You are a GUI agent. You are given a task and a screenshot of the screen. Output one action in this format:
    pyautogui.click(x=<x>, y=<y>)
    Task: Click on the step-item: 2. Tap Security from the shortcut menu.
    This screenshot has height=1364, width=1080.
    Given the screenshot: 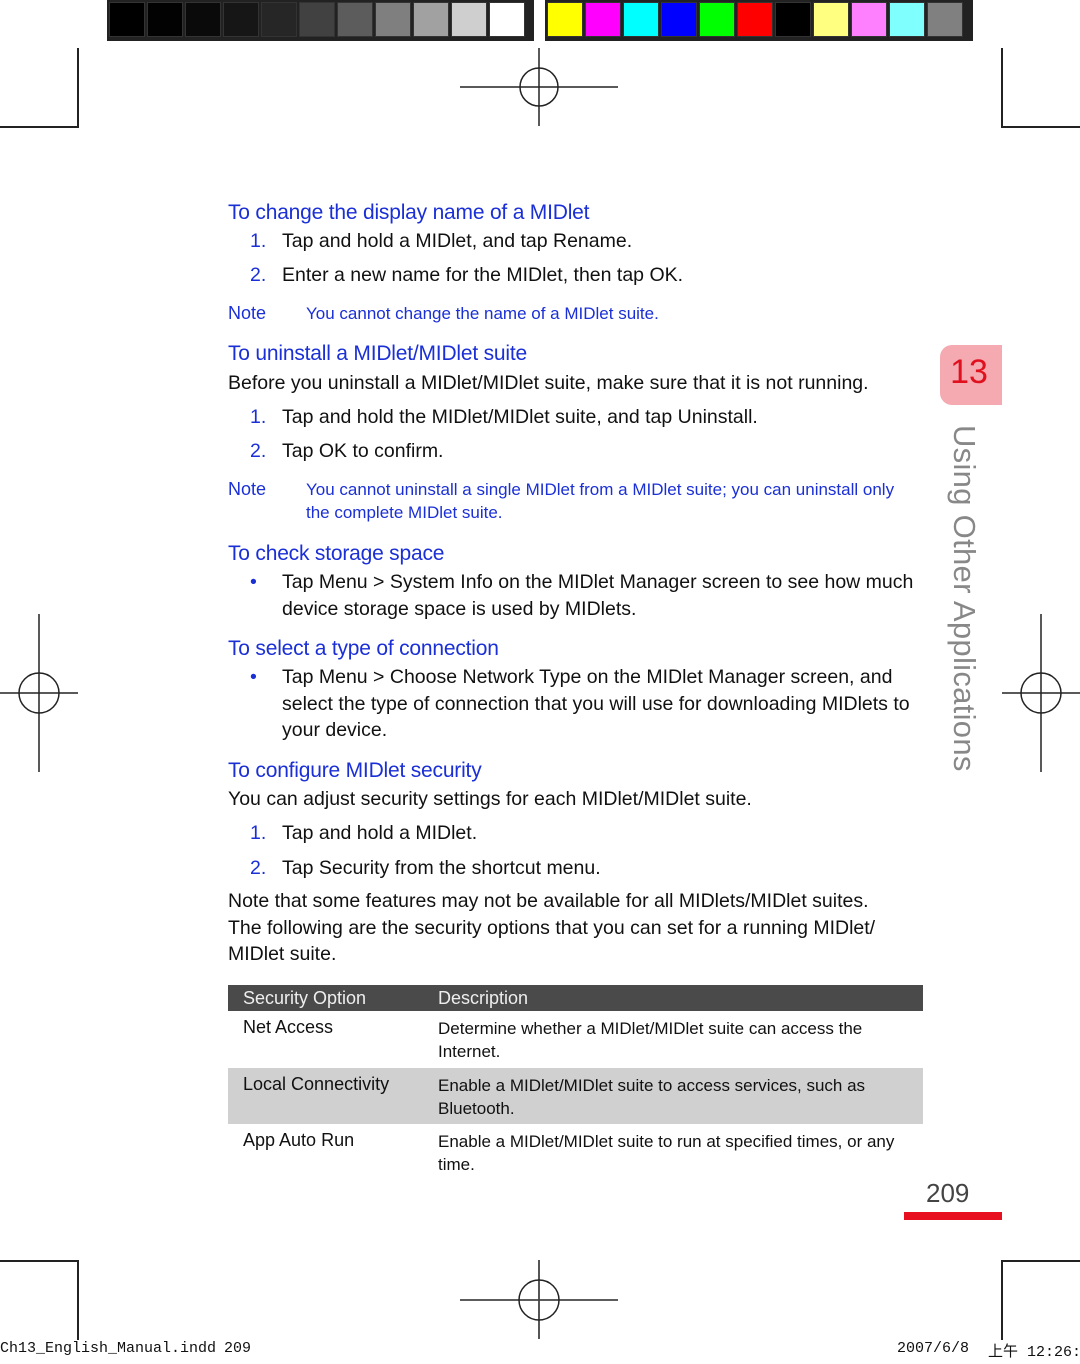 What is the action you would take?
    pyautogui.click(x=425, y=868)
    